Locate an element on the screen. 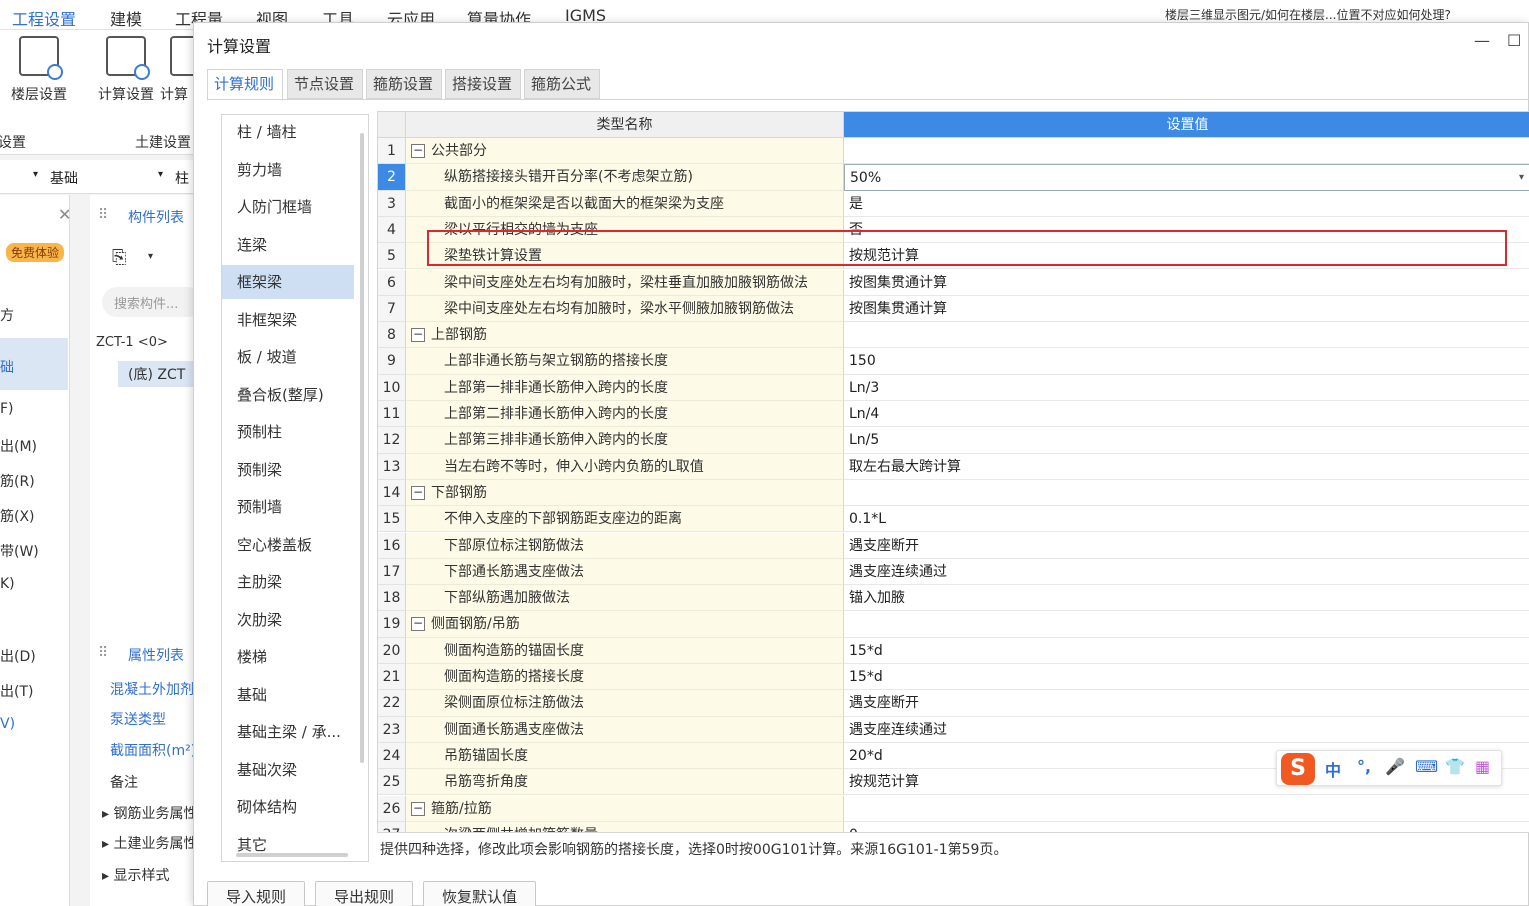 The image size is (1529, 906). property-item: 截面面积(m²) is located at coordinates (153, 750).